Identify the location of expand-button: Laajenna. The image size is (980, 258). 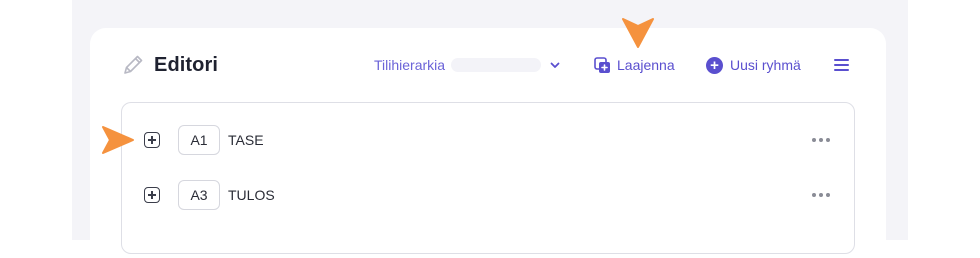
(634, 65).